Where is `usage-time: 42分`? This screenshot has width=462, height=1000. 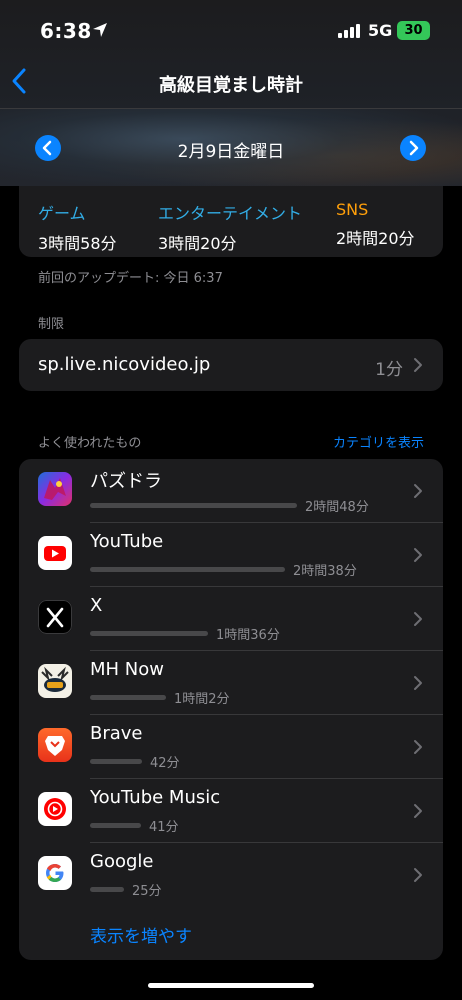
usage-time: 42分 is located at coordinates (165, 763).